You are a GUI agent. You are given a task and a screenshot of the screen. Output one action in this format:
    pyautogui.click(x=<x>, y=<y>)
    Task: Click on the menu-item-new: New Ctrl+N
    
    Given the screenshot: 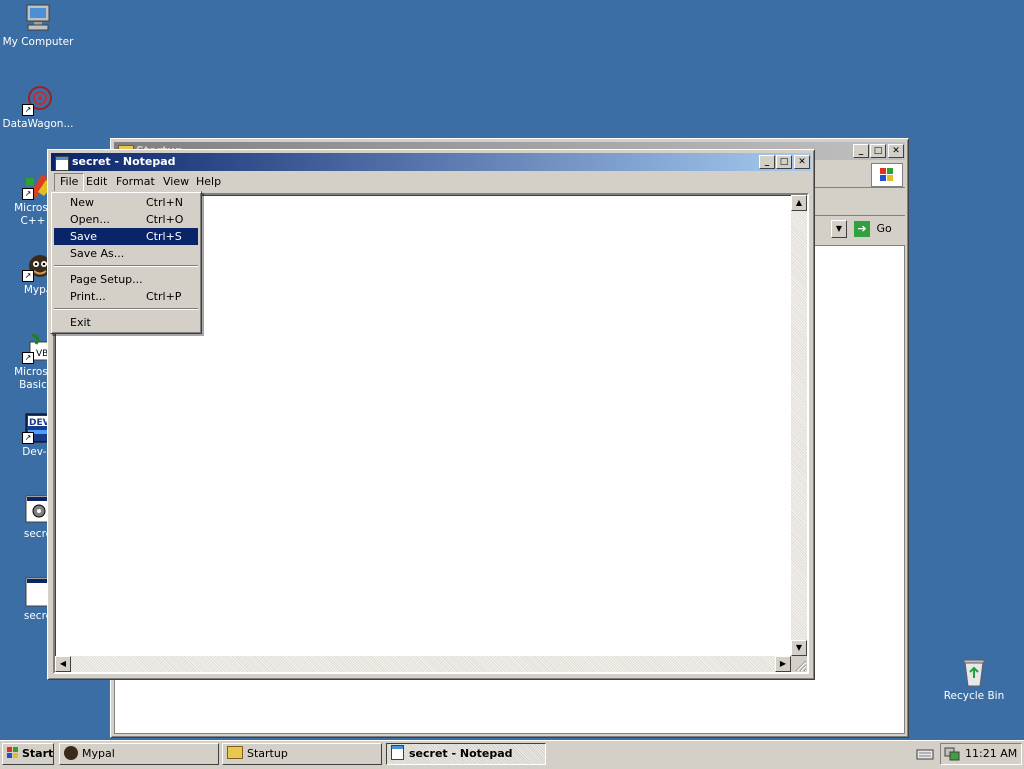 What is the action you would take?
    pyautogui.click(x=126, y=202)
    